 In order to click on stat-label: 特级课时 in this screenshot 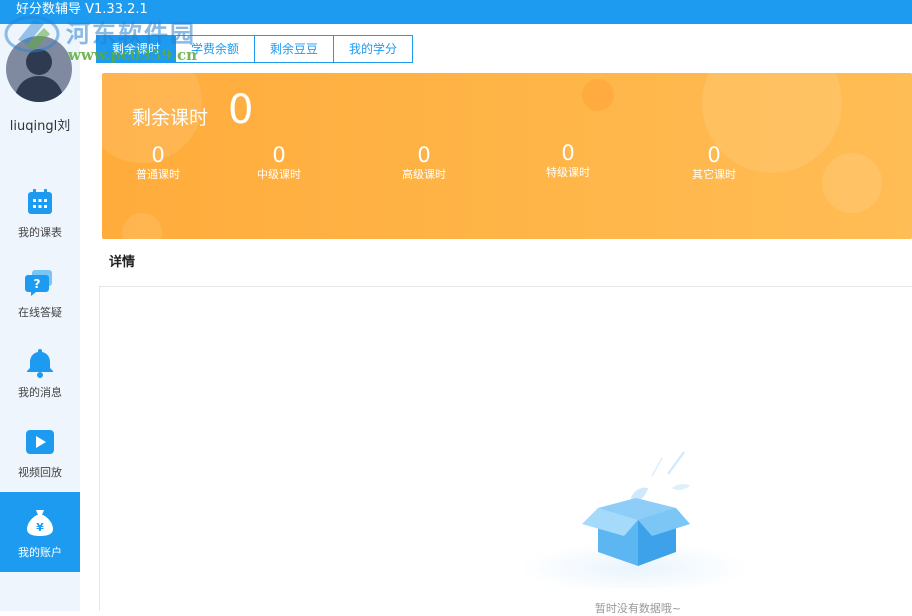, I will do `click(568, 172)`.